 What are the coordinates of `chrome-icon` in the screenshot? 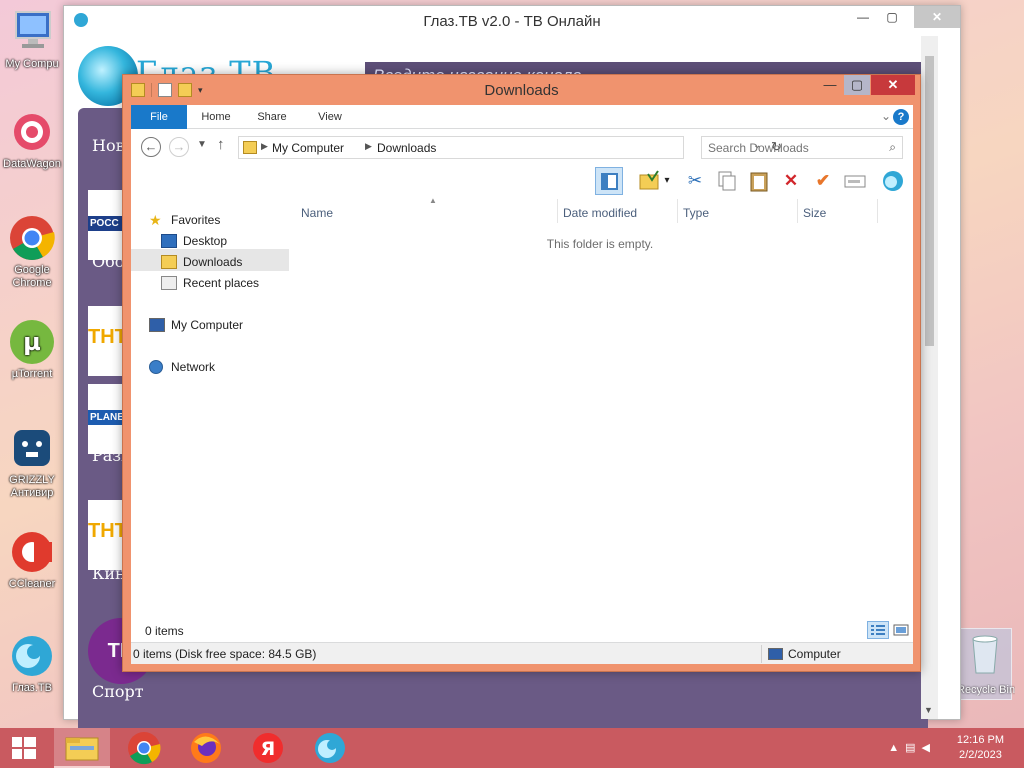 It's located at (32, 238).